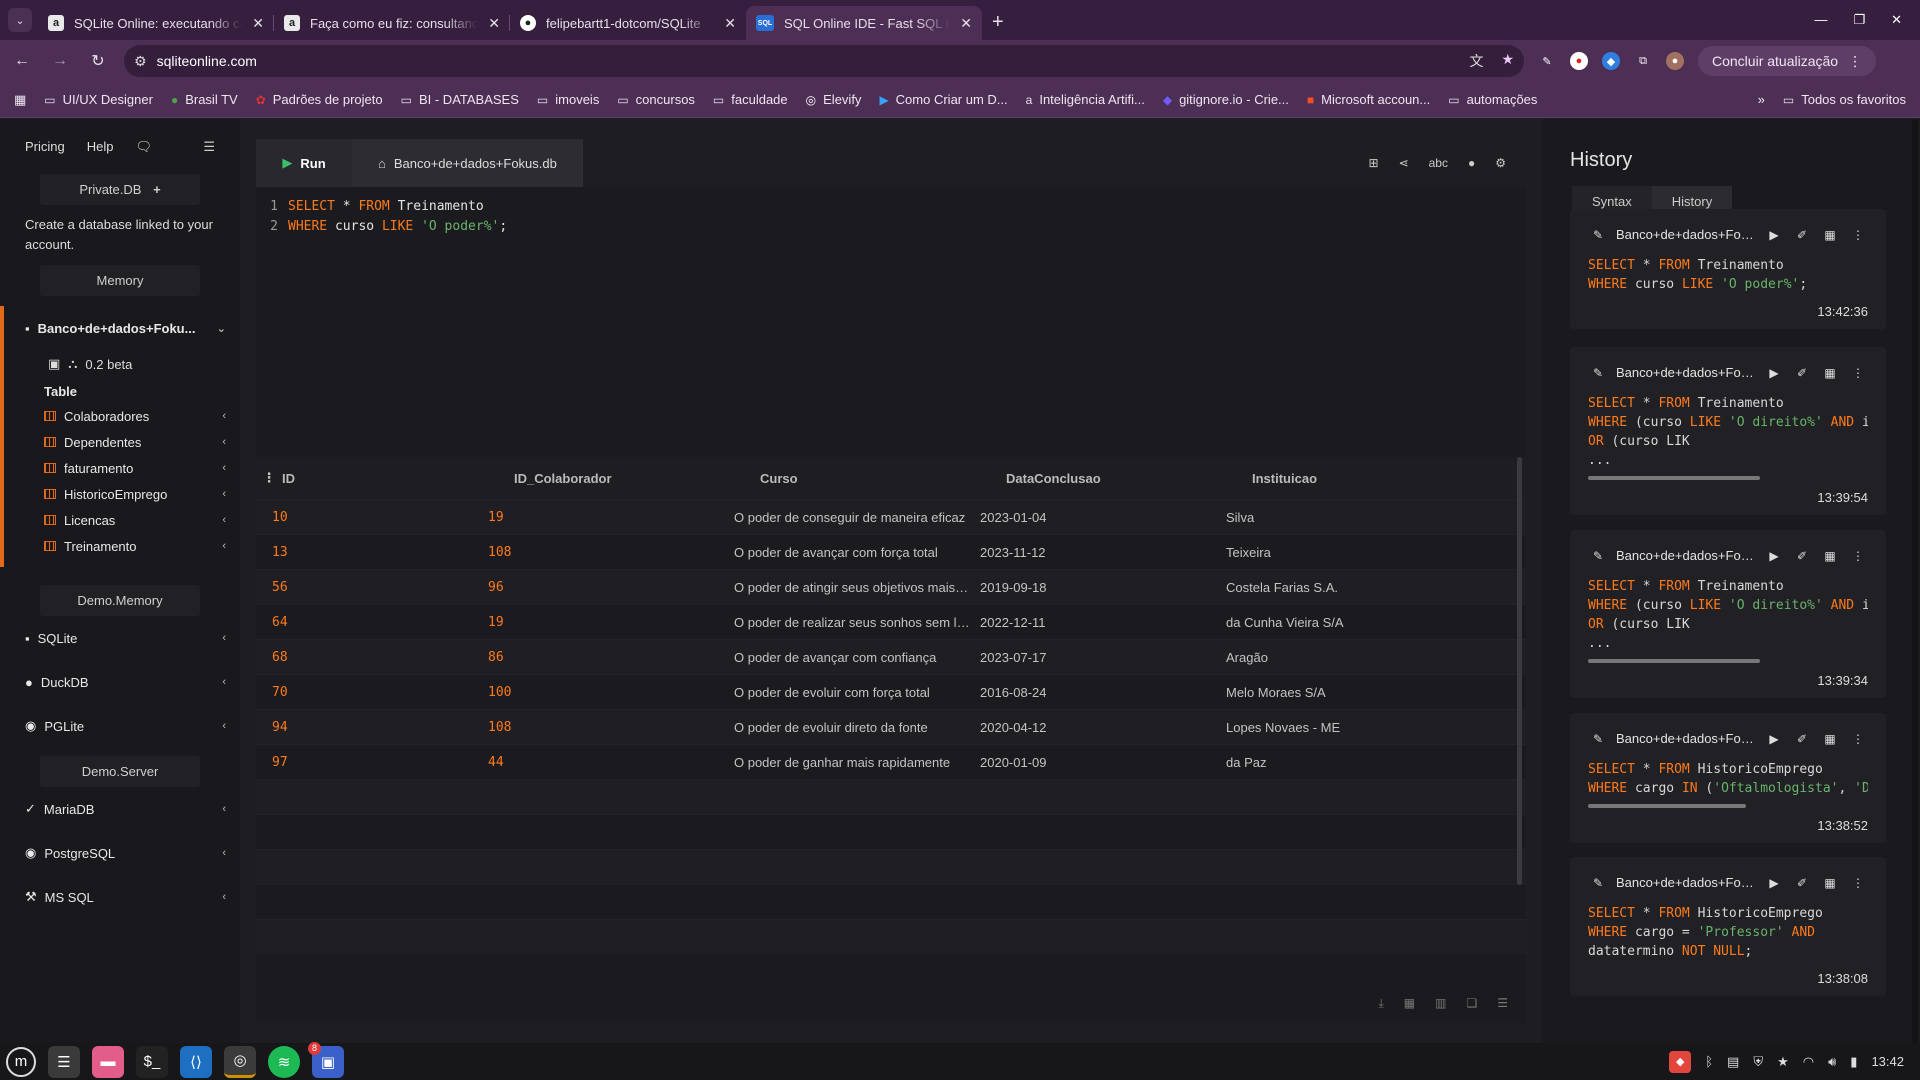 This screenshot has height=1080, width=1920. What do you see at coordinates (1761, 99) in the screenshot?
I see `more-bookmarks-icon: »` at bounding box center [1761, 99].